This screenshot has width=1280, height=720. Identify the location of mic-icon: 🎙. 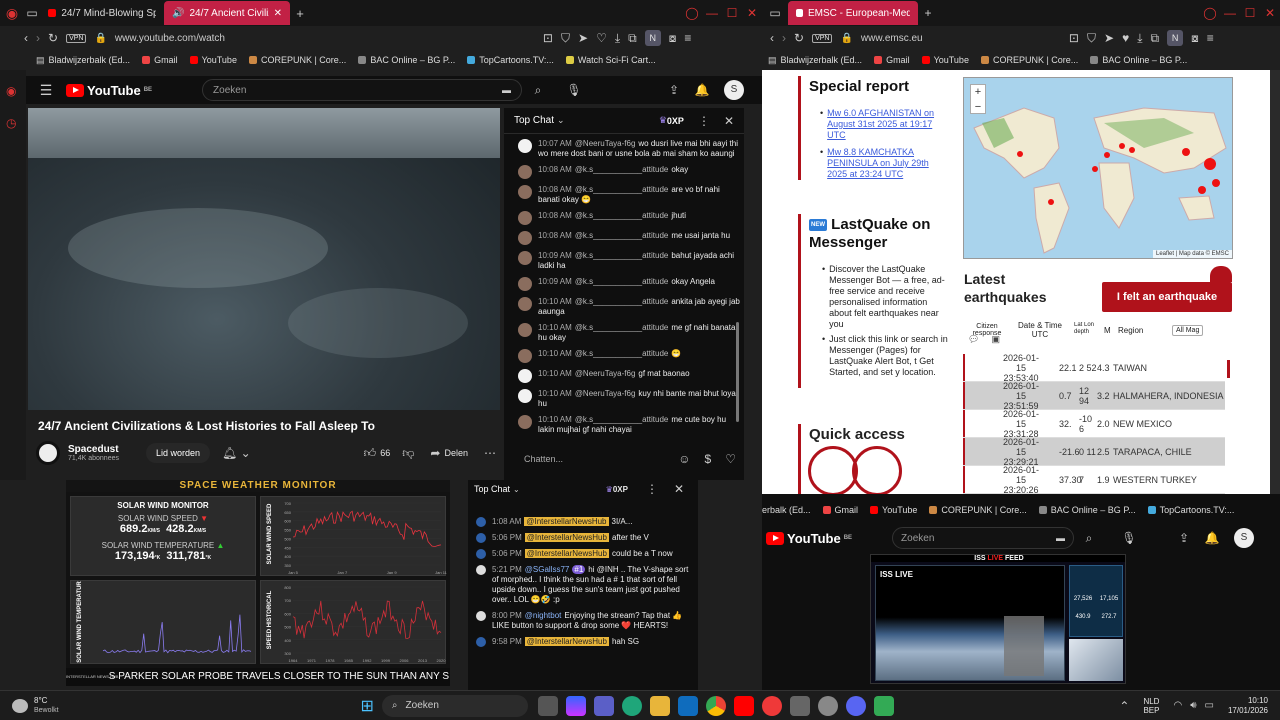
(1129, 538).